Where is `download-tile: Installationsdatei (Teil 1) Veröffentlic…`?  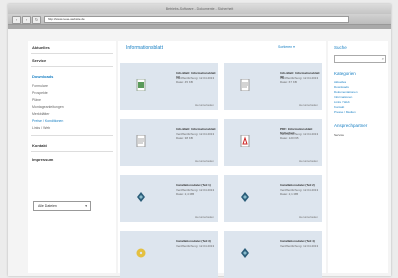 download-tile: Installationsdatei (Teil 1) Veröffentlic… is located at coordinates (169, 198).